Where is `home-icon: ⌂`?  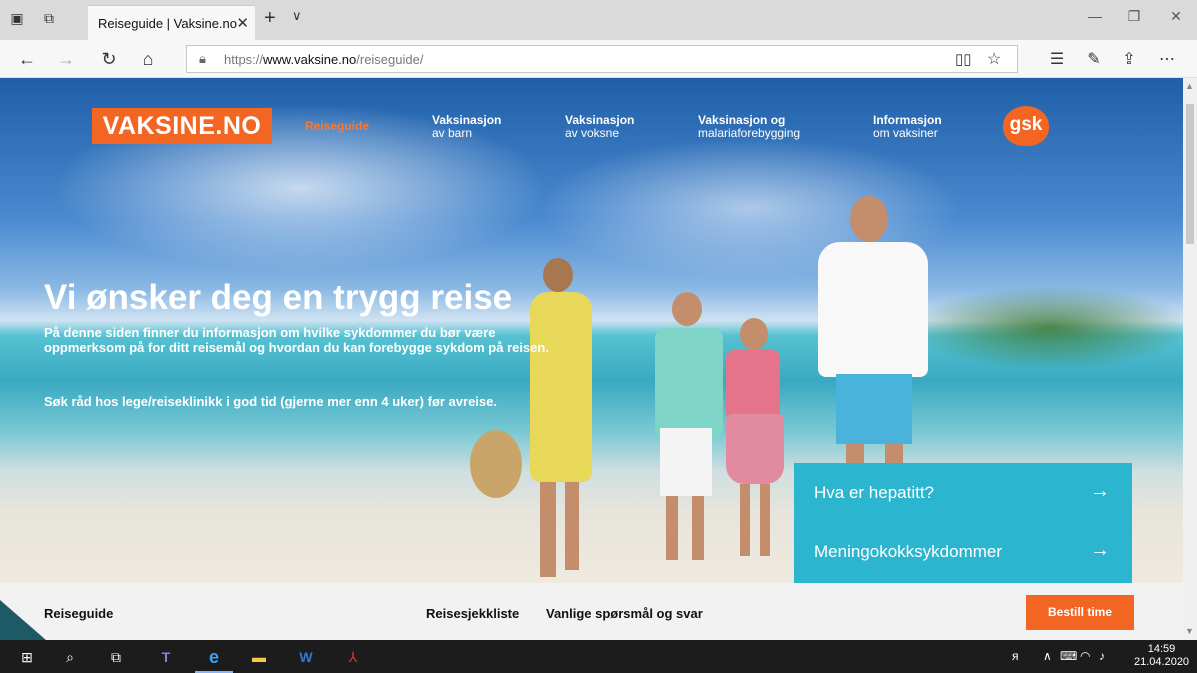
home-icon: ⌂ is located at coordinates (148, 59).